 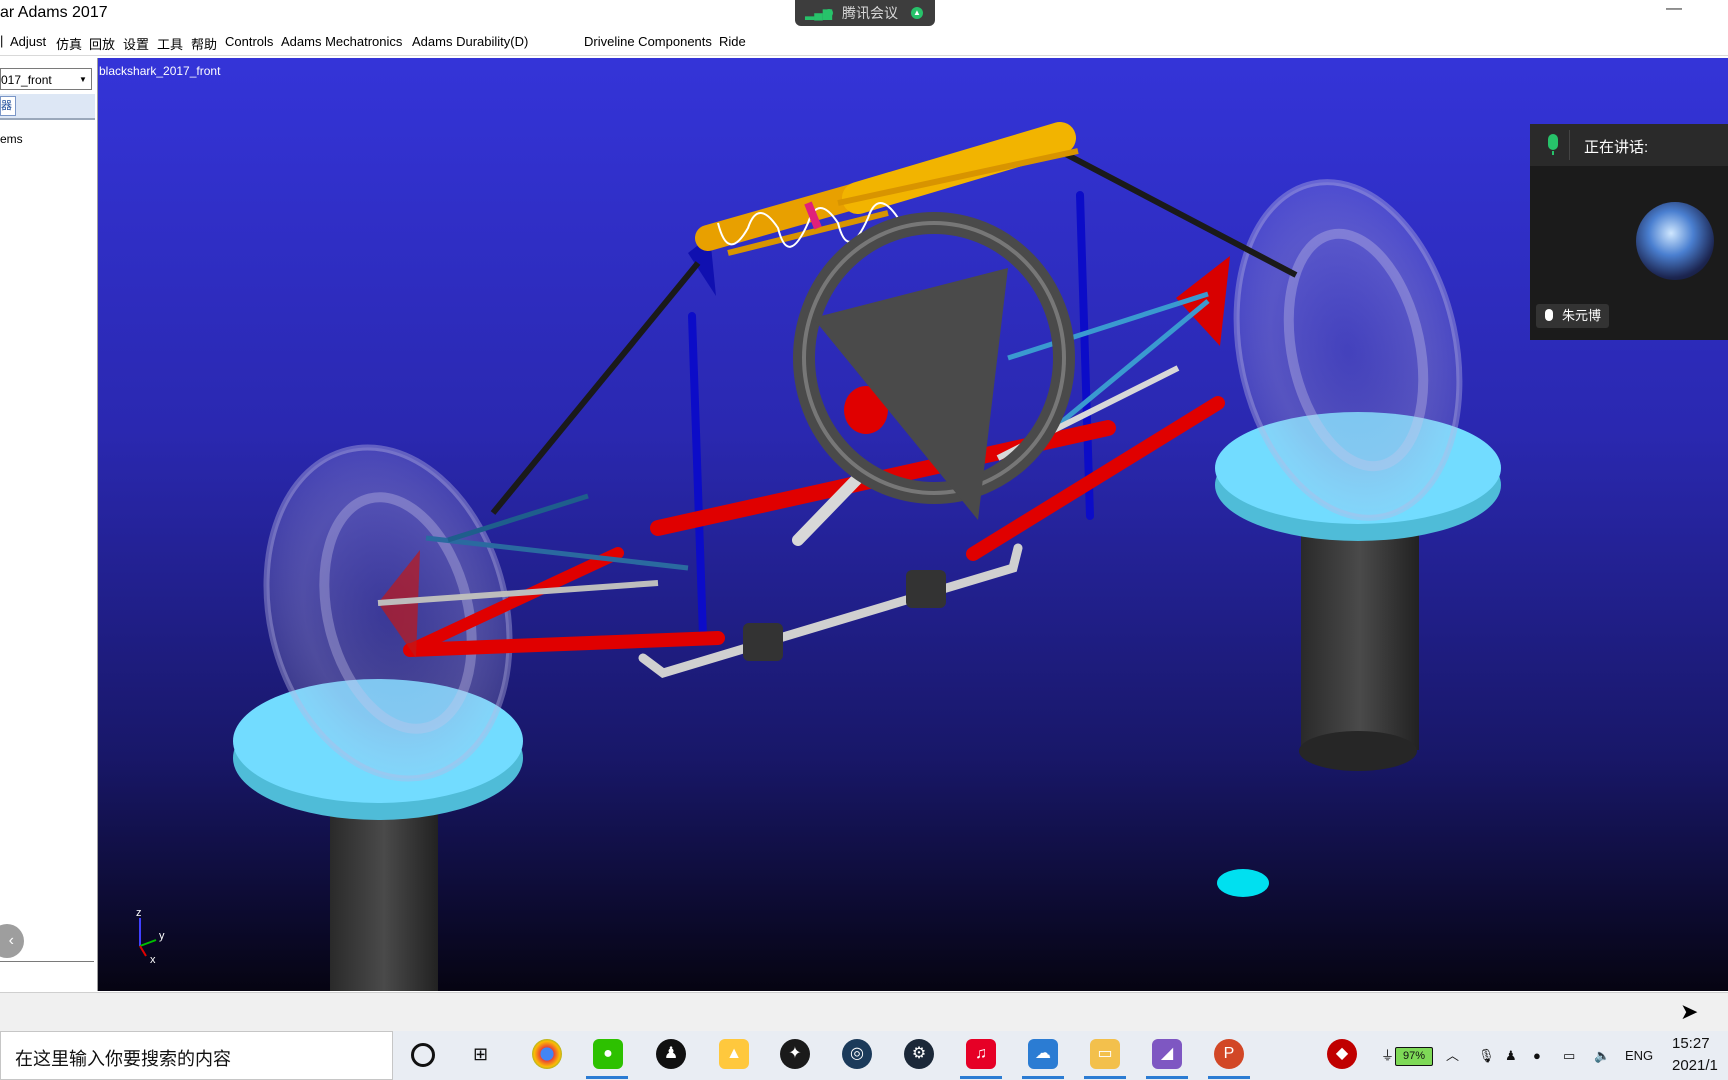 I want to click on collapse-panel-button: ‹, so click(x=12, y=941).